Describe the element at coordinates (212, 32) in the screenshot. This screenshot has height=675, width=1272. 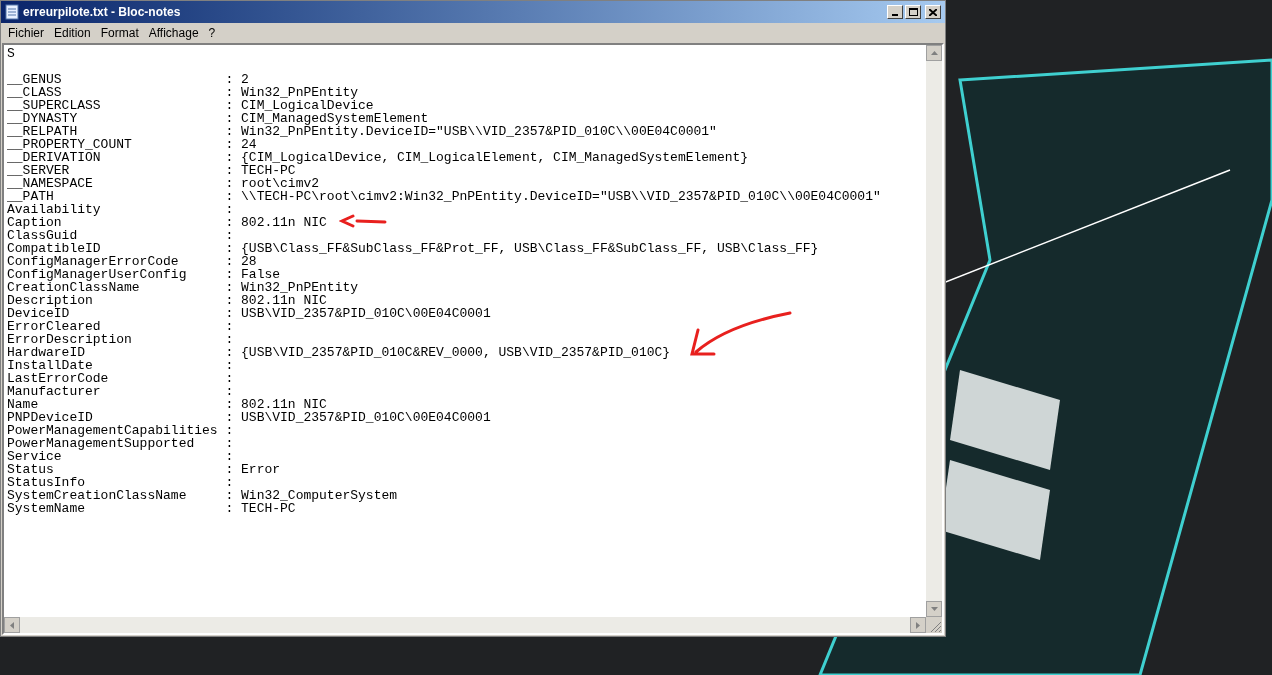
I see `menu-item: ?` at that location.